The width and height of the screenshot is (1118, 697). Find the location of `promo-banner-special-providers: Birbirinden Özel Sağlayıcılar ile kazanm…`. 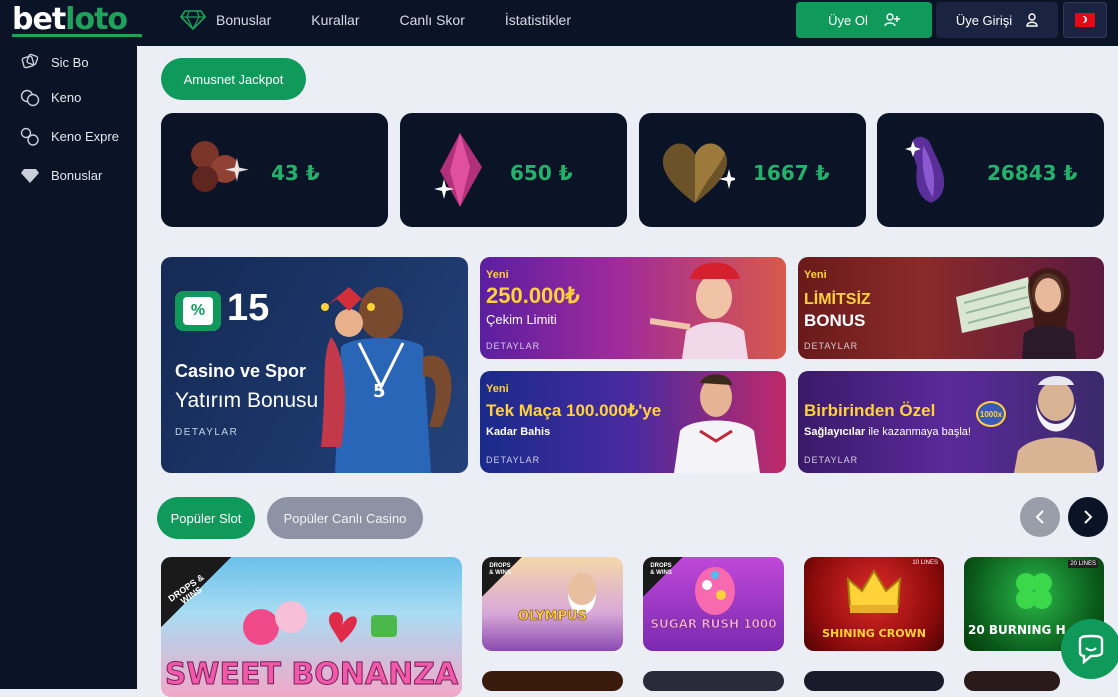

promo-banner-special-providers: Birbirinden Özel Sağlayıcılar ile kazanm… is located at coordinates (951, 422).